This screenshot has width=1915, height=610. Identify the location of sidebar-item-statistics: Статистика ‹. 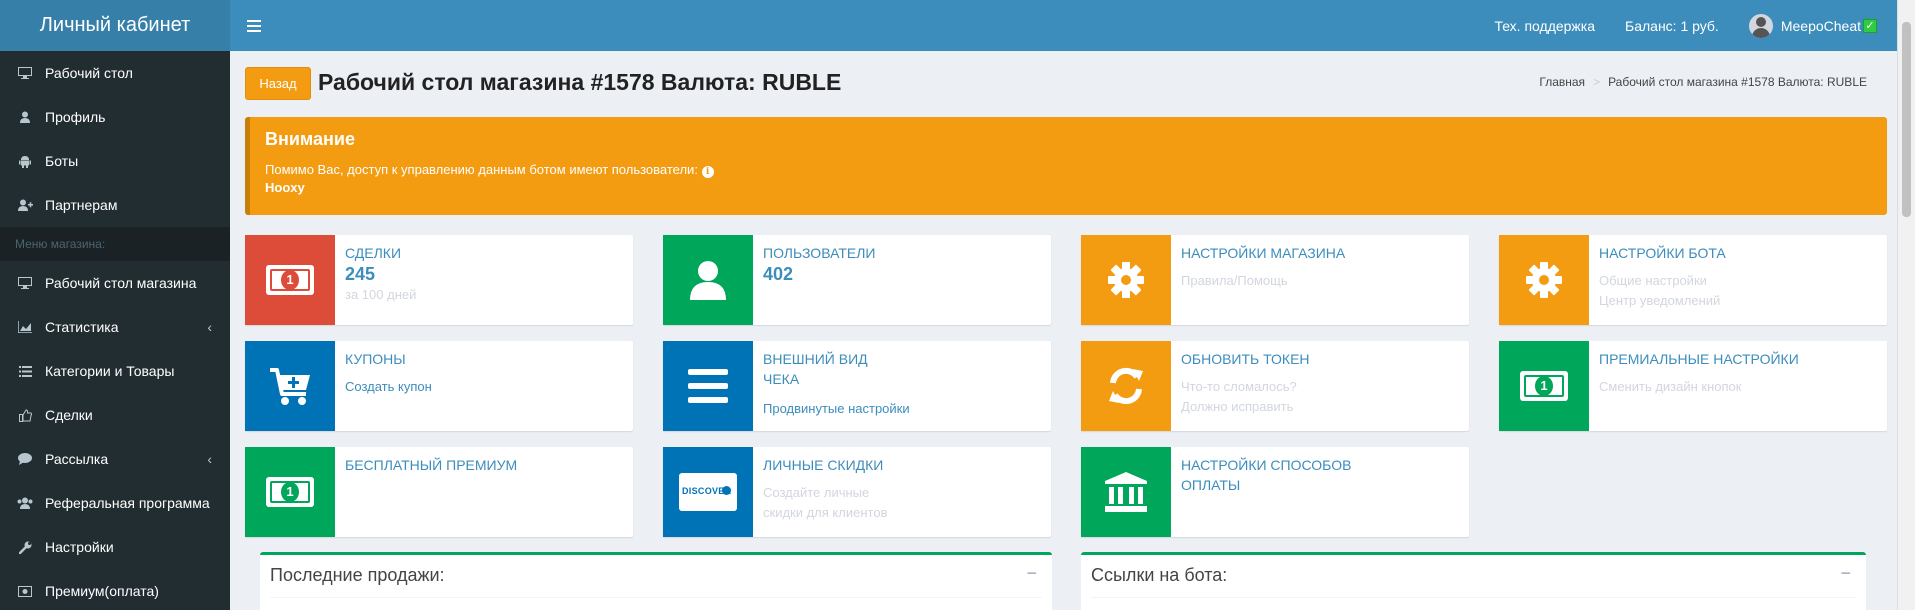
(115, 327).